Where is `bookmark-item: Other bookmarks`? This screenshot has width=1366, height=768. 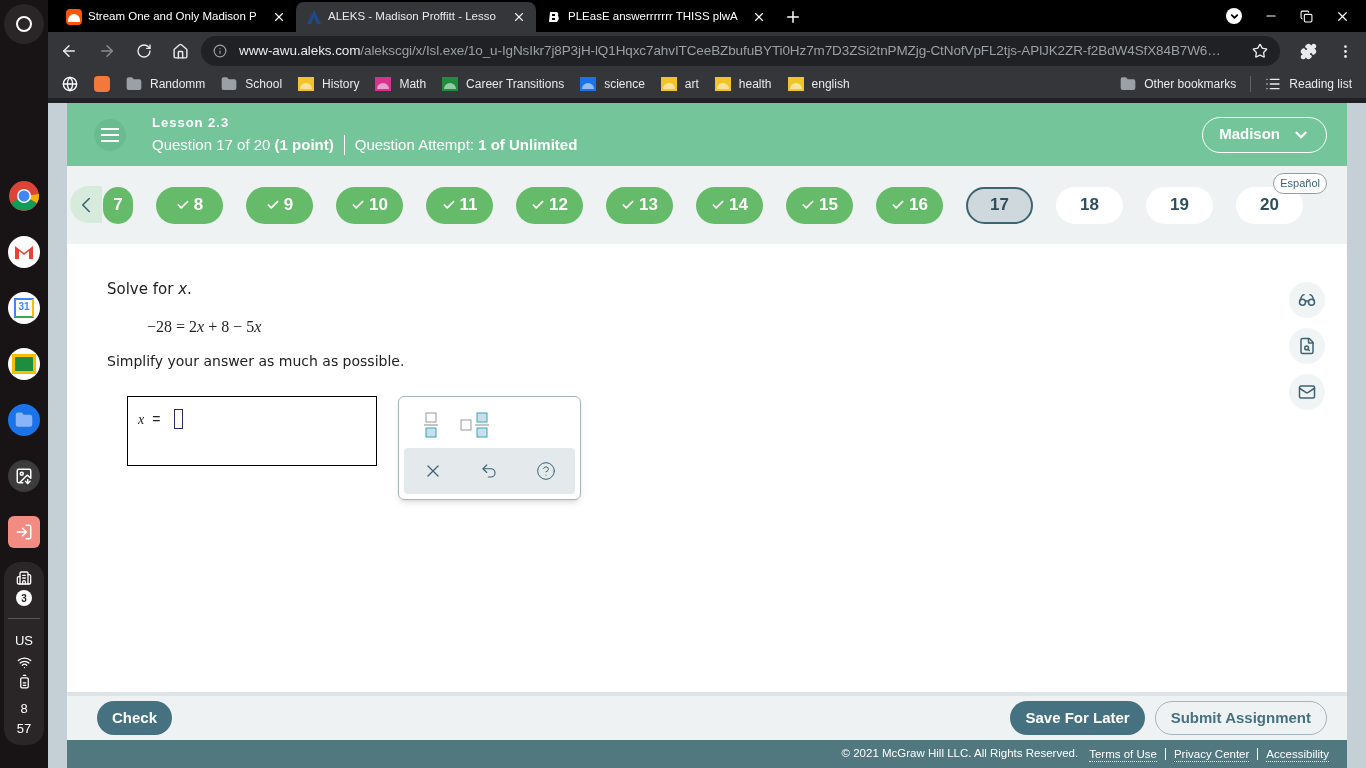
bookmark-item: Other bookmarks is located at coordinates (1178, 84).